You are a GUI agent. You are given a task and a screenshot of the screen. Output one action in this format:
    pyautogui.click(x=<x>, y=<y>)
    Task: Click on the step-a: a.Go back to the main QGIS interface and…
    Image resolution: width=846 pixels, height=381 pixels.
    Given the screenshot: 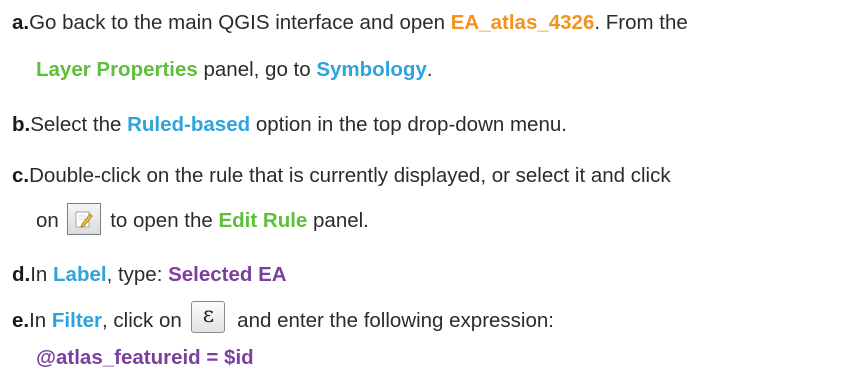 What is the action you would take?
    pyautogui.click(x=350, y=23)
    